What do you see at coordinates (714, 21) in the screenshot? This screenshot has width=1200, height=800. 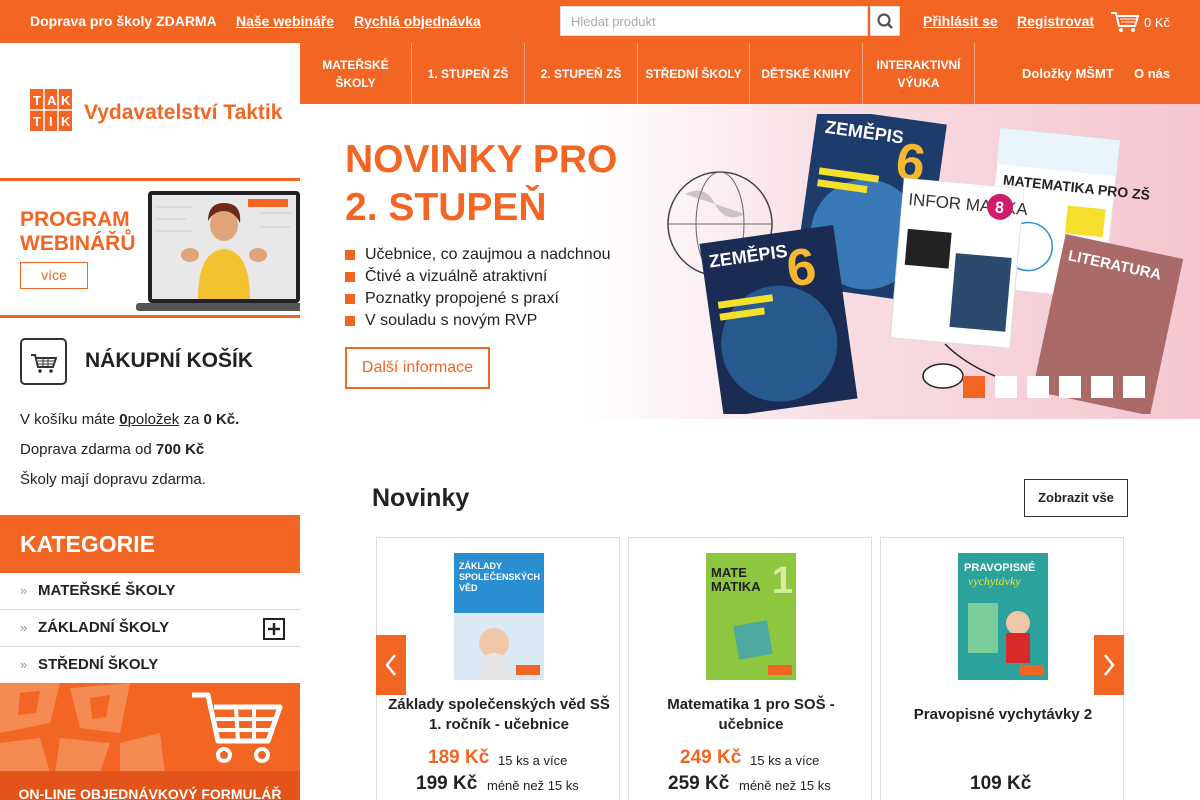 I see `search-input: Hledat produkt` at bounding box center [714, 21].